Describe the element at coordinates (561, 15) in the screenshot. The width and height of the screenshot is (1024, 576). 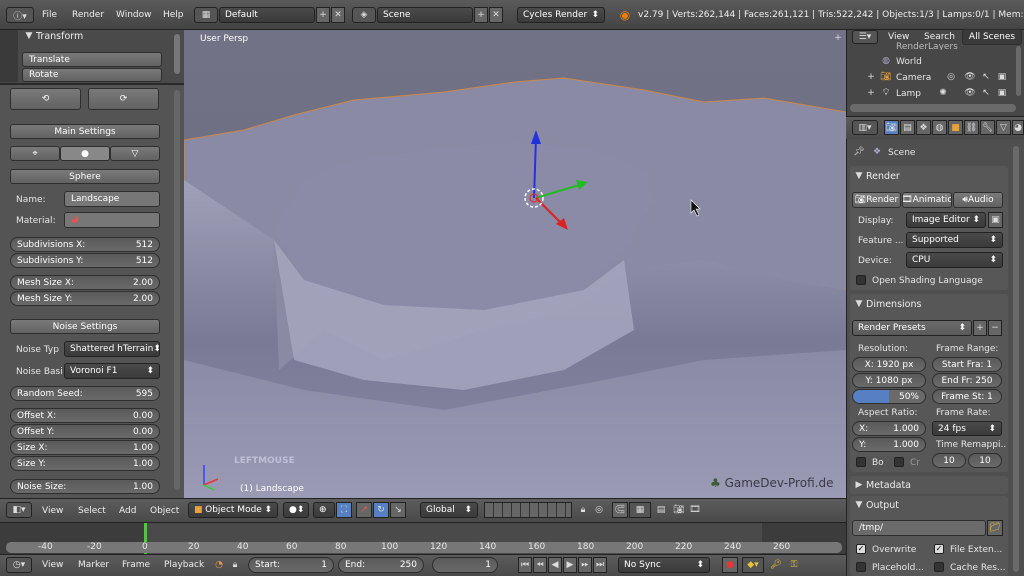
I see `render-engine-select: Cycles Render ⬍` at that location.